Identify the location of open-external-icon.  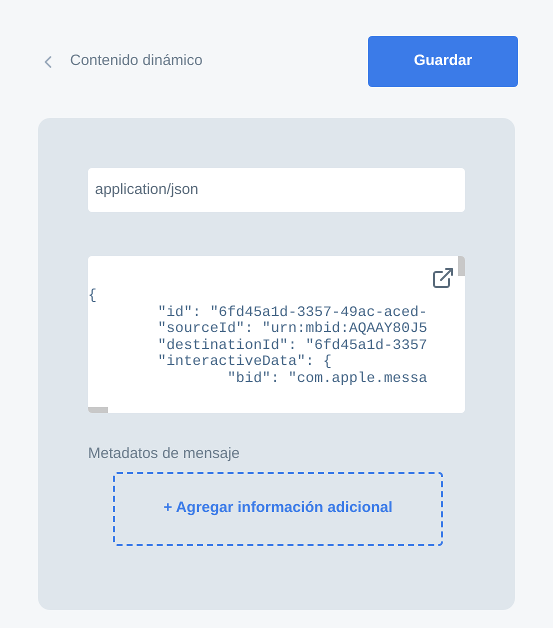
(443, 278).